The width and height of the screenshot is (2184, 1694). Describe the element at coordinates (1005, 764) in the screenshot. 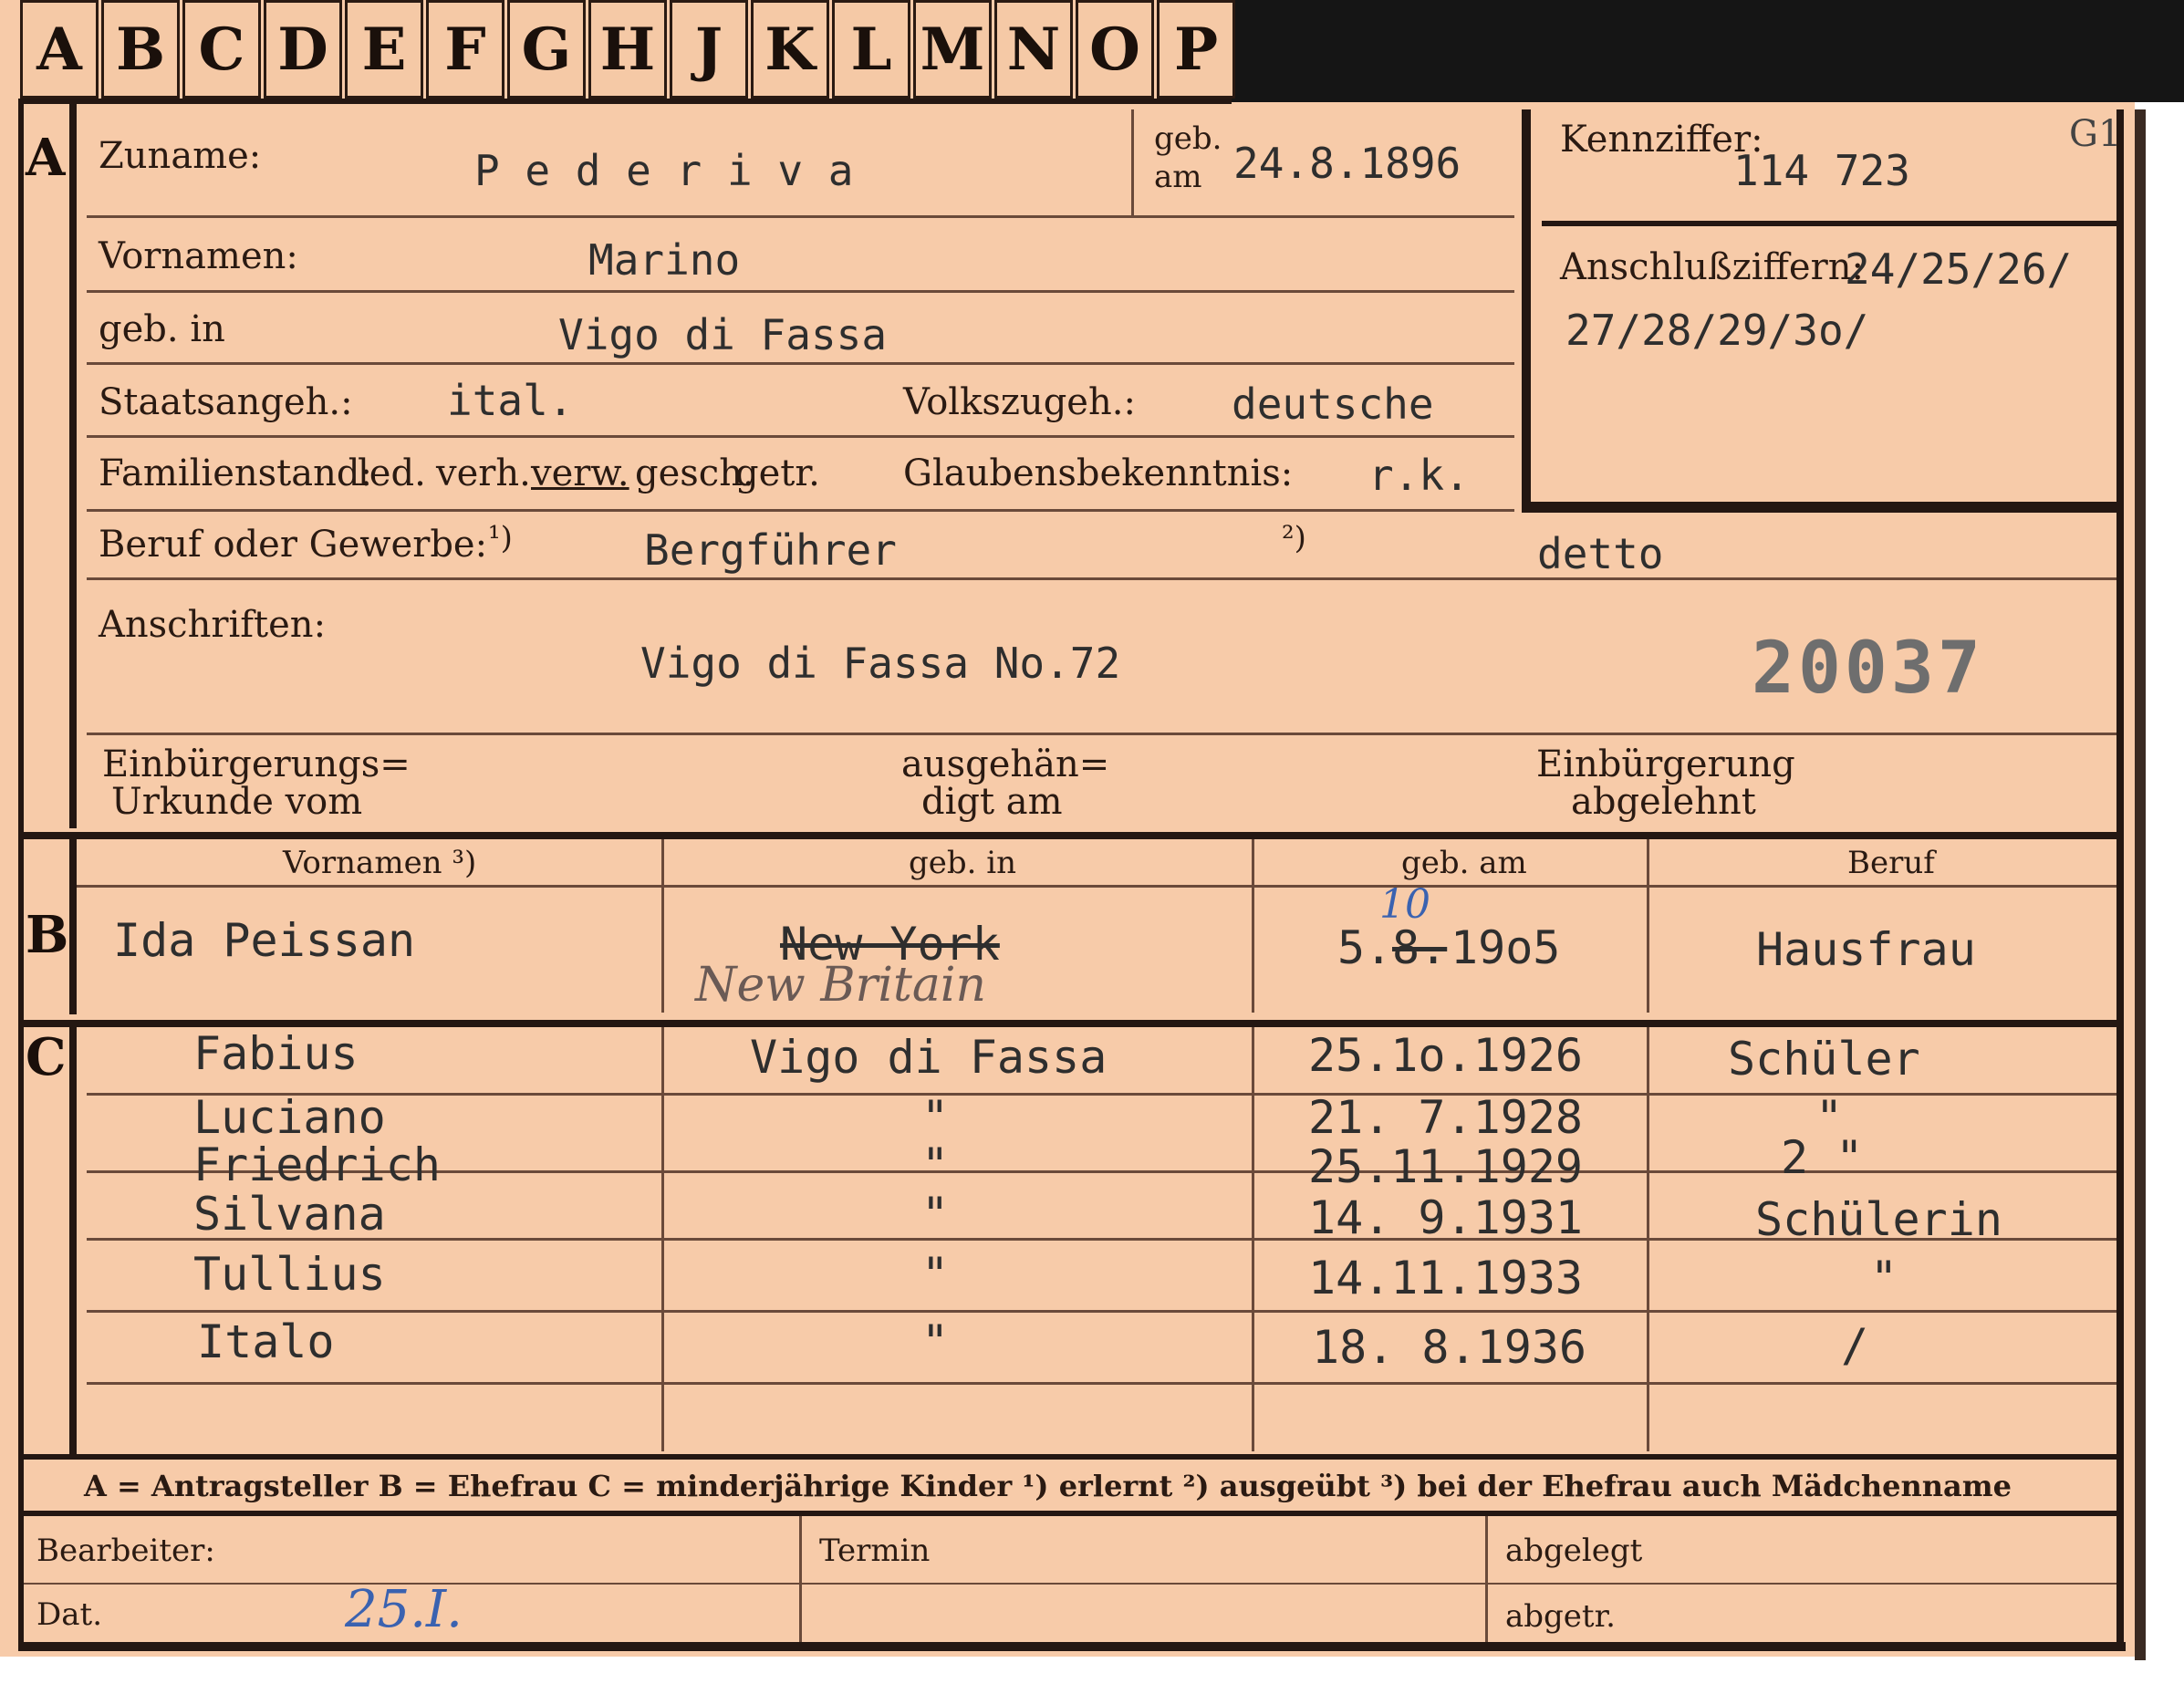

I see `ausgehaendigt-label-1: ausgehän=` at that location.